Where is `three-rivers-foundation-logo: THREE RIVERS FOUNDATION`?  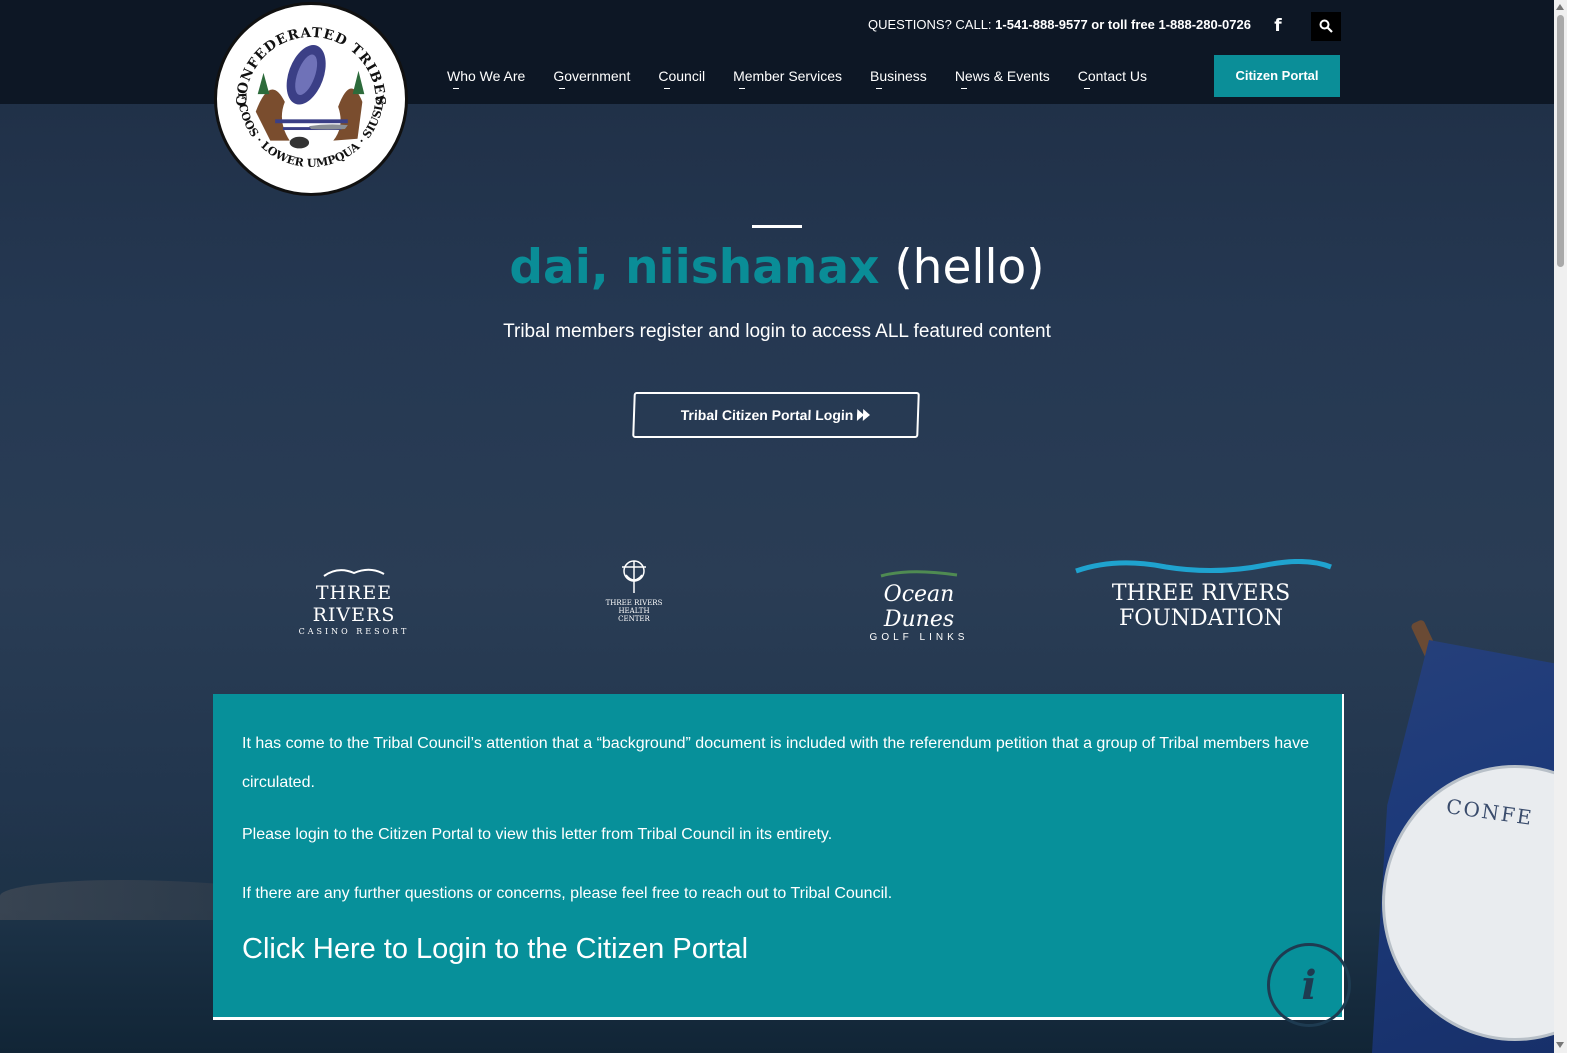
three-rivers-foundation-logo: THREE RIVERS FOUNDATION is located at coordinates (1201, 594).